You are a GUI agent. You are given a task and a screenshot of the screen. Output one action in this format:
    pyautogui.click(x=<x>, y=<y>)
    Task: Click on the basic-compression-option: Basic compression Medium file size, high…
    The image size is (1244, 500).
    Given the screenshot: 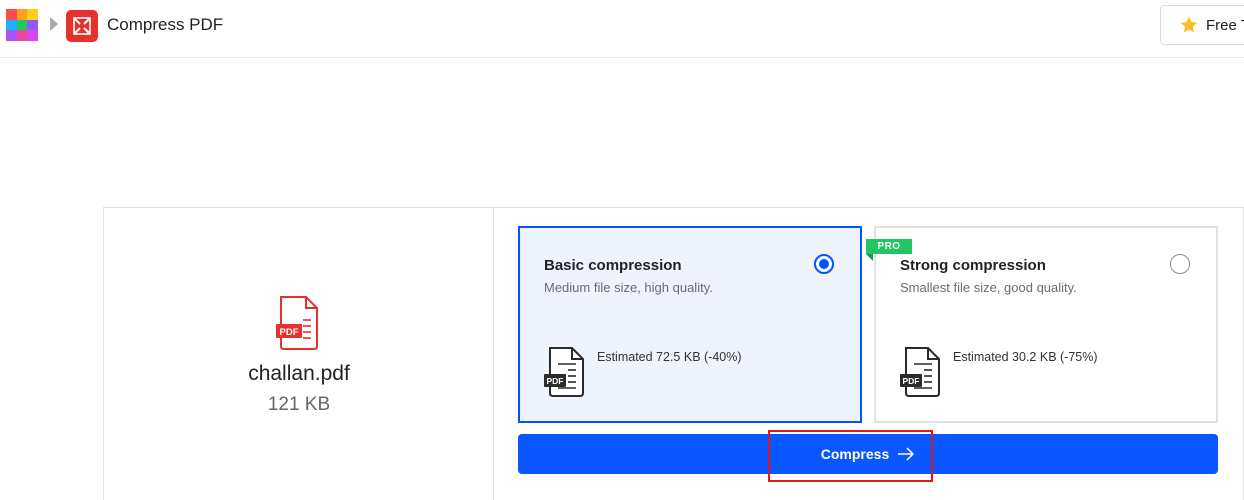 What is the action you would take?
    pyautogui.click(x=690, y=324)
    